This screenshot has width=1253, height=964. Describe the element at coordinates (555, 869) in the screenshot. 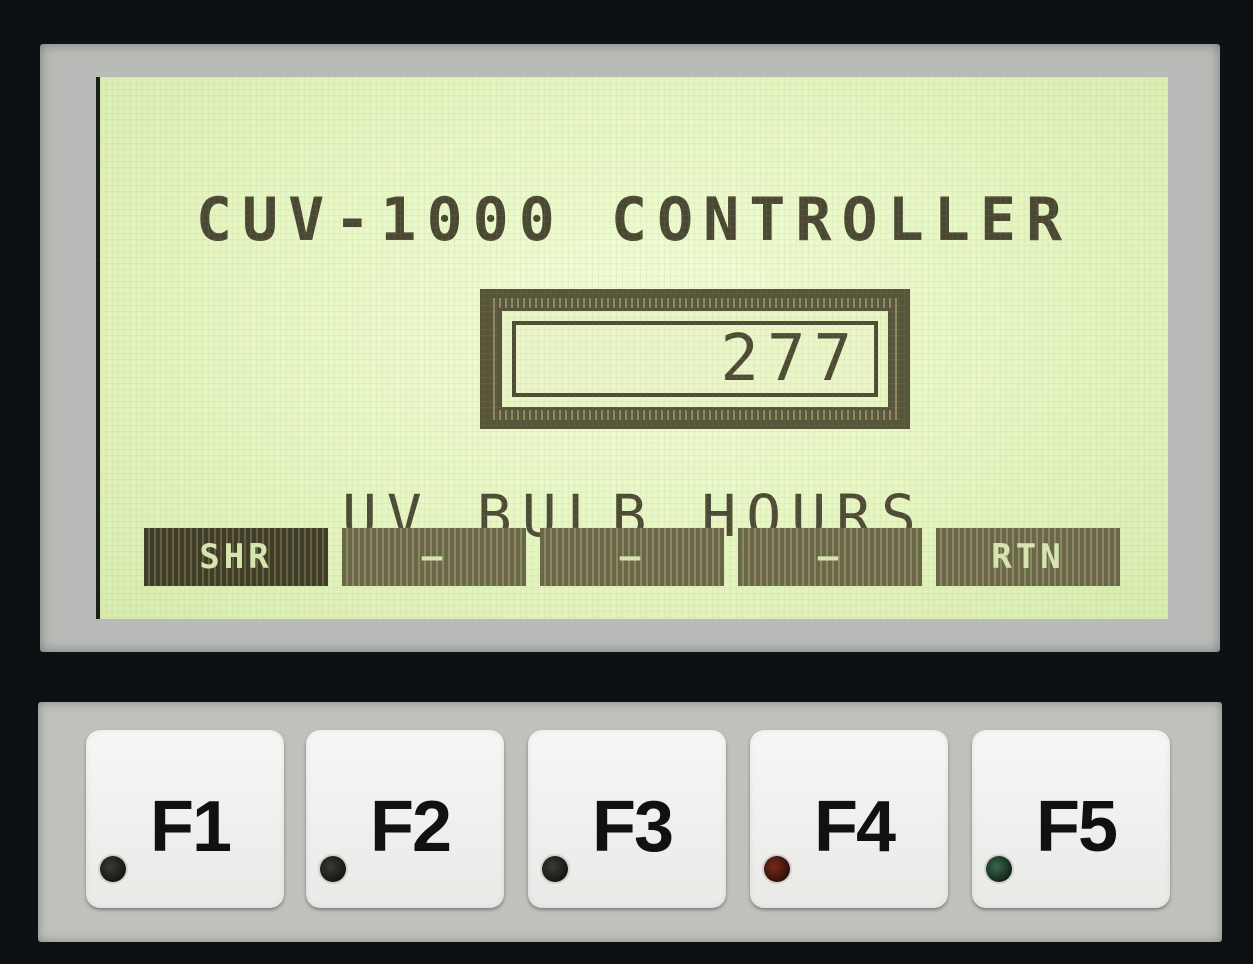

I see `f3-led-indicator` at that location.